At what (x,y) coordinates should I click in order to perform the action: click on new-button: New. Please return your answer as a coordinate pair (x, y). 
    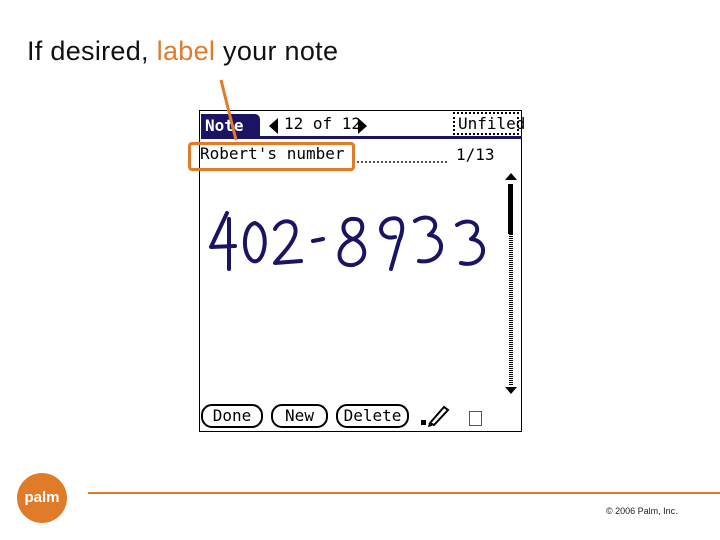
    Looking at the image, I should click on (299, 416).